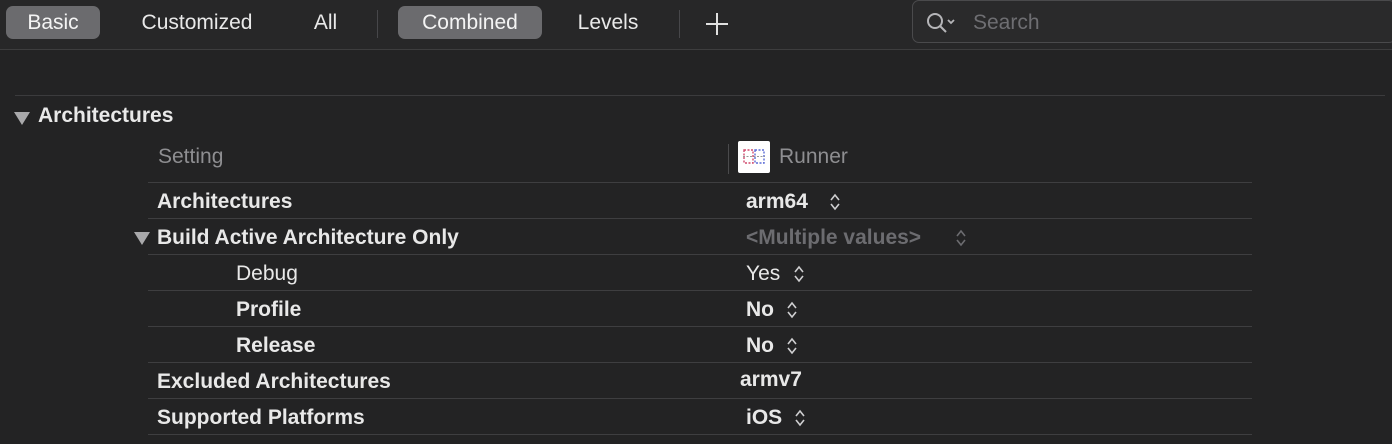  What do you see at coordinates (608, 22) in the screenshot?
I see `view-levels-button: Levels` at bounding box center [608, 22].